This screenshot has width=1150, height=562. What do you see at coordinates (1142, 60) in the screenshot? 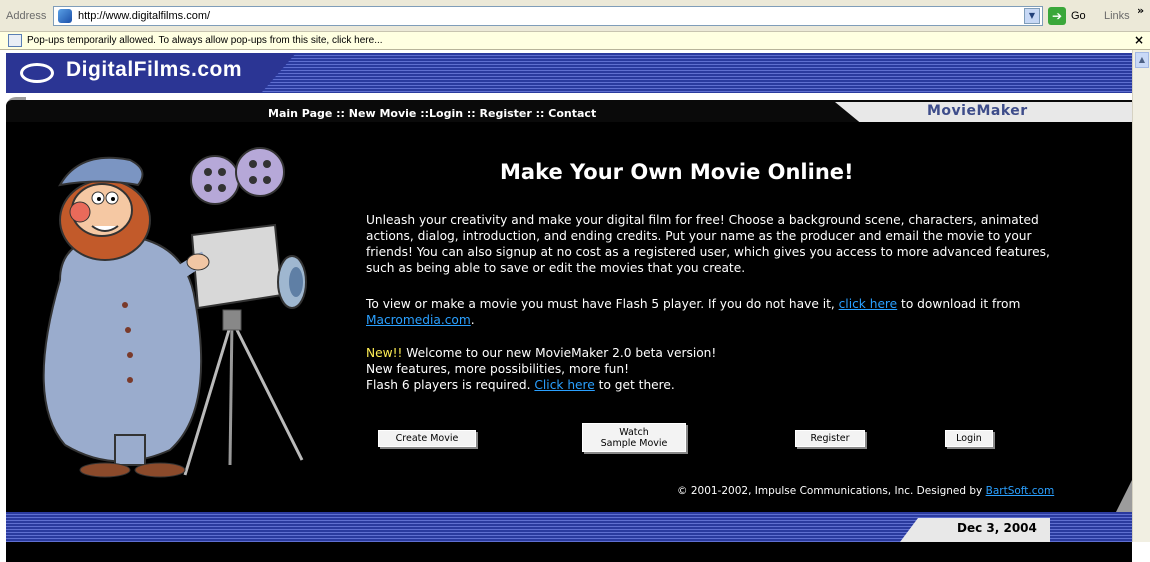
I see `scroll-up-arrow-icon: ▲` at bounding box center [1142, 60].